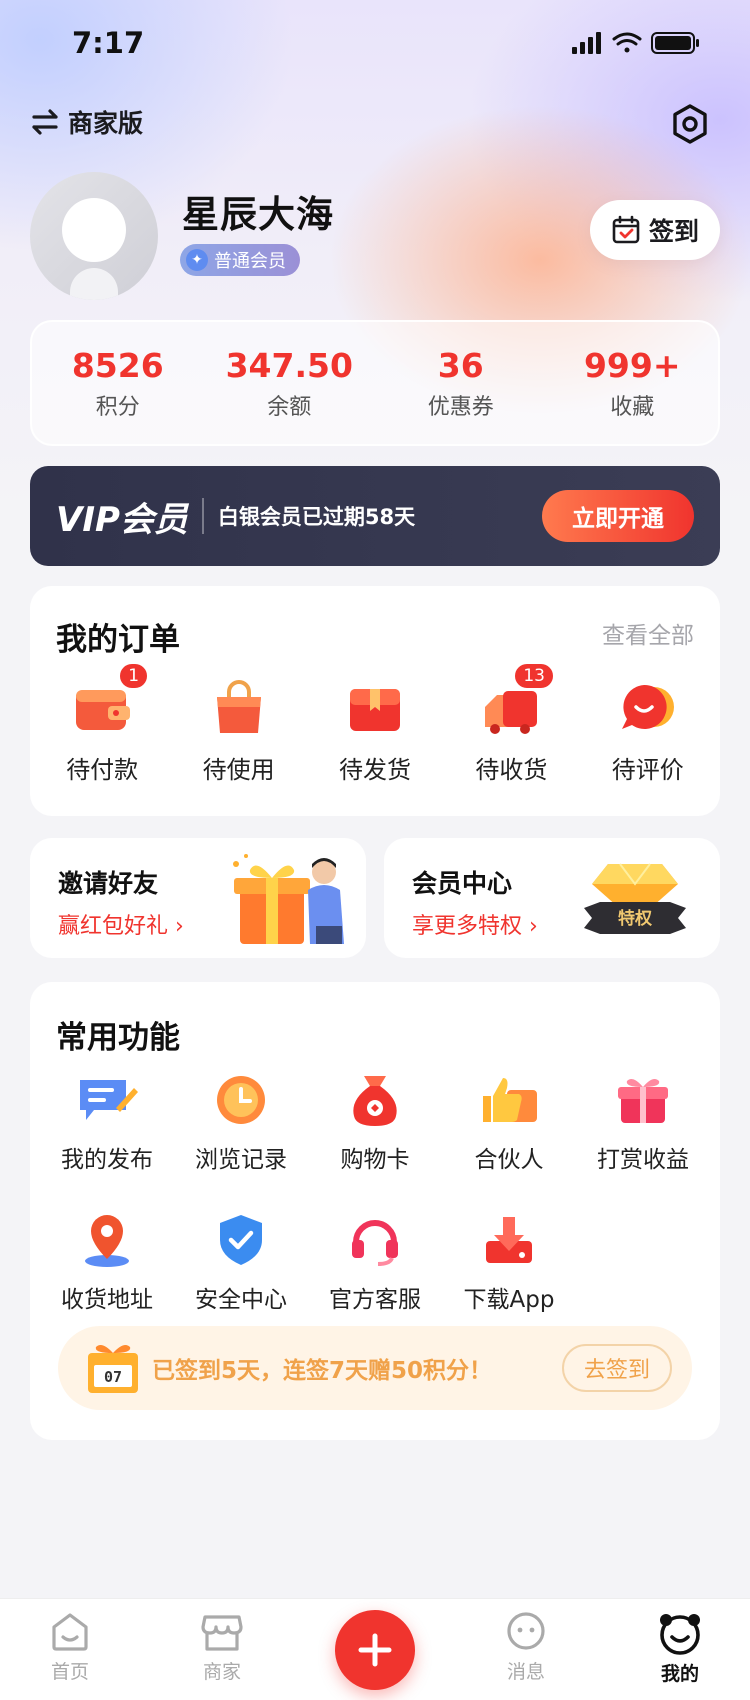 The height and width of the screenshot is (1700, 750). Describe the element at coordinates (635, 918) in the screenshot. I see `privilege-badge-text: 特权` at that location.